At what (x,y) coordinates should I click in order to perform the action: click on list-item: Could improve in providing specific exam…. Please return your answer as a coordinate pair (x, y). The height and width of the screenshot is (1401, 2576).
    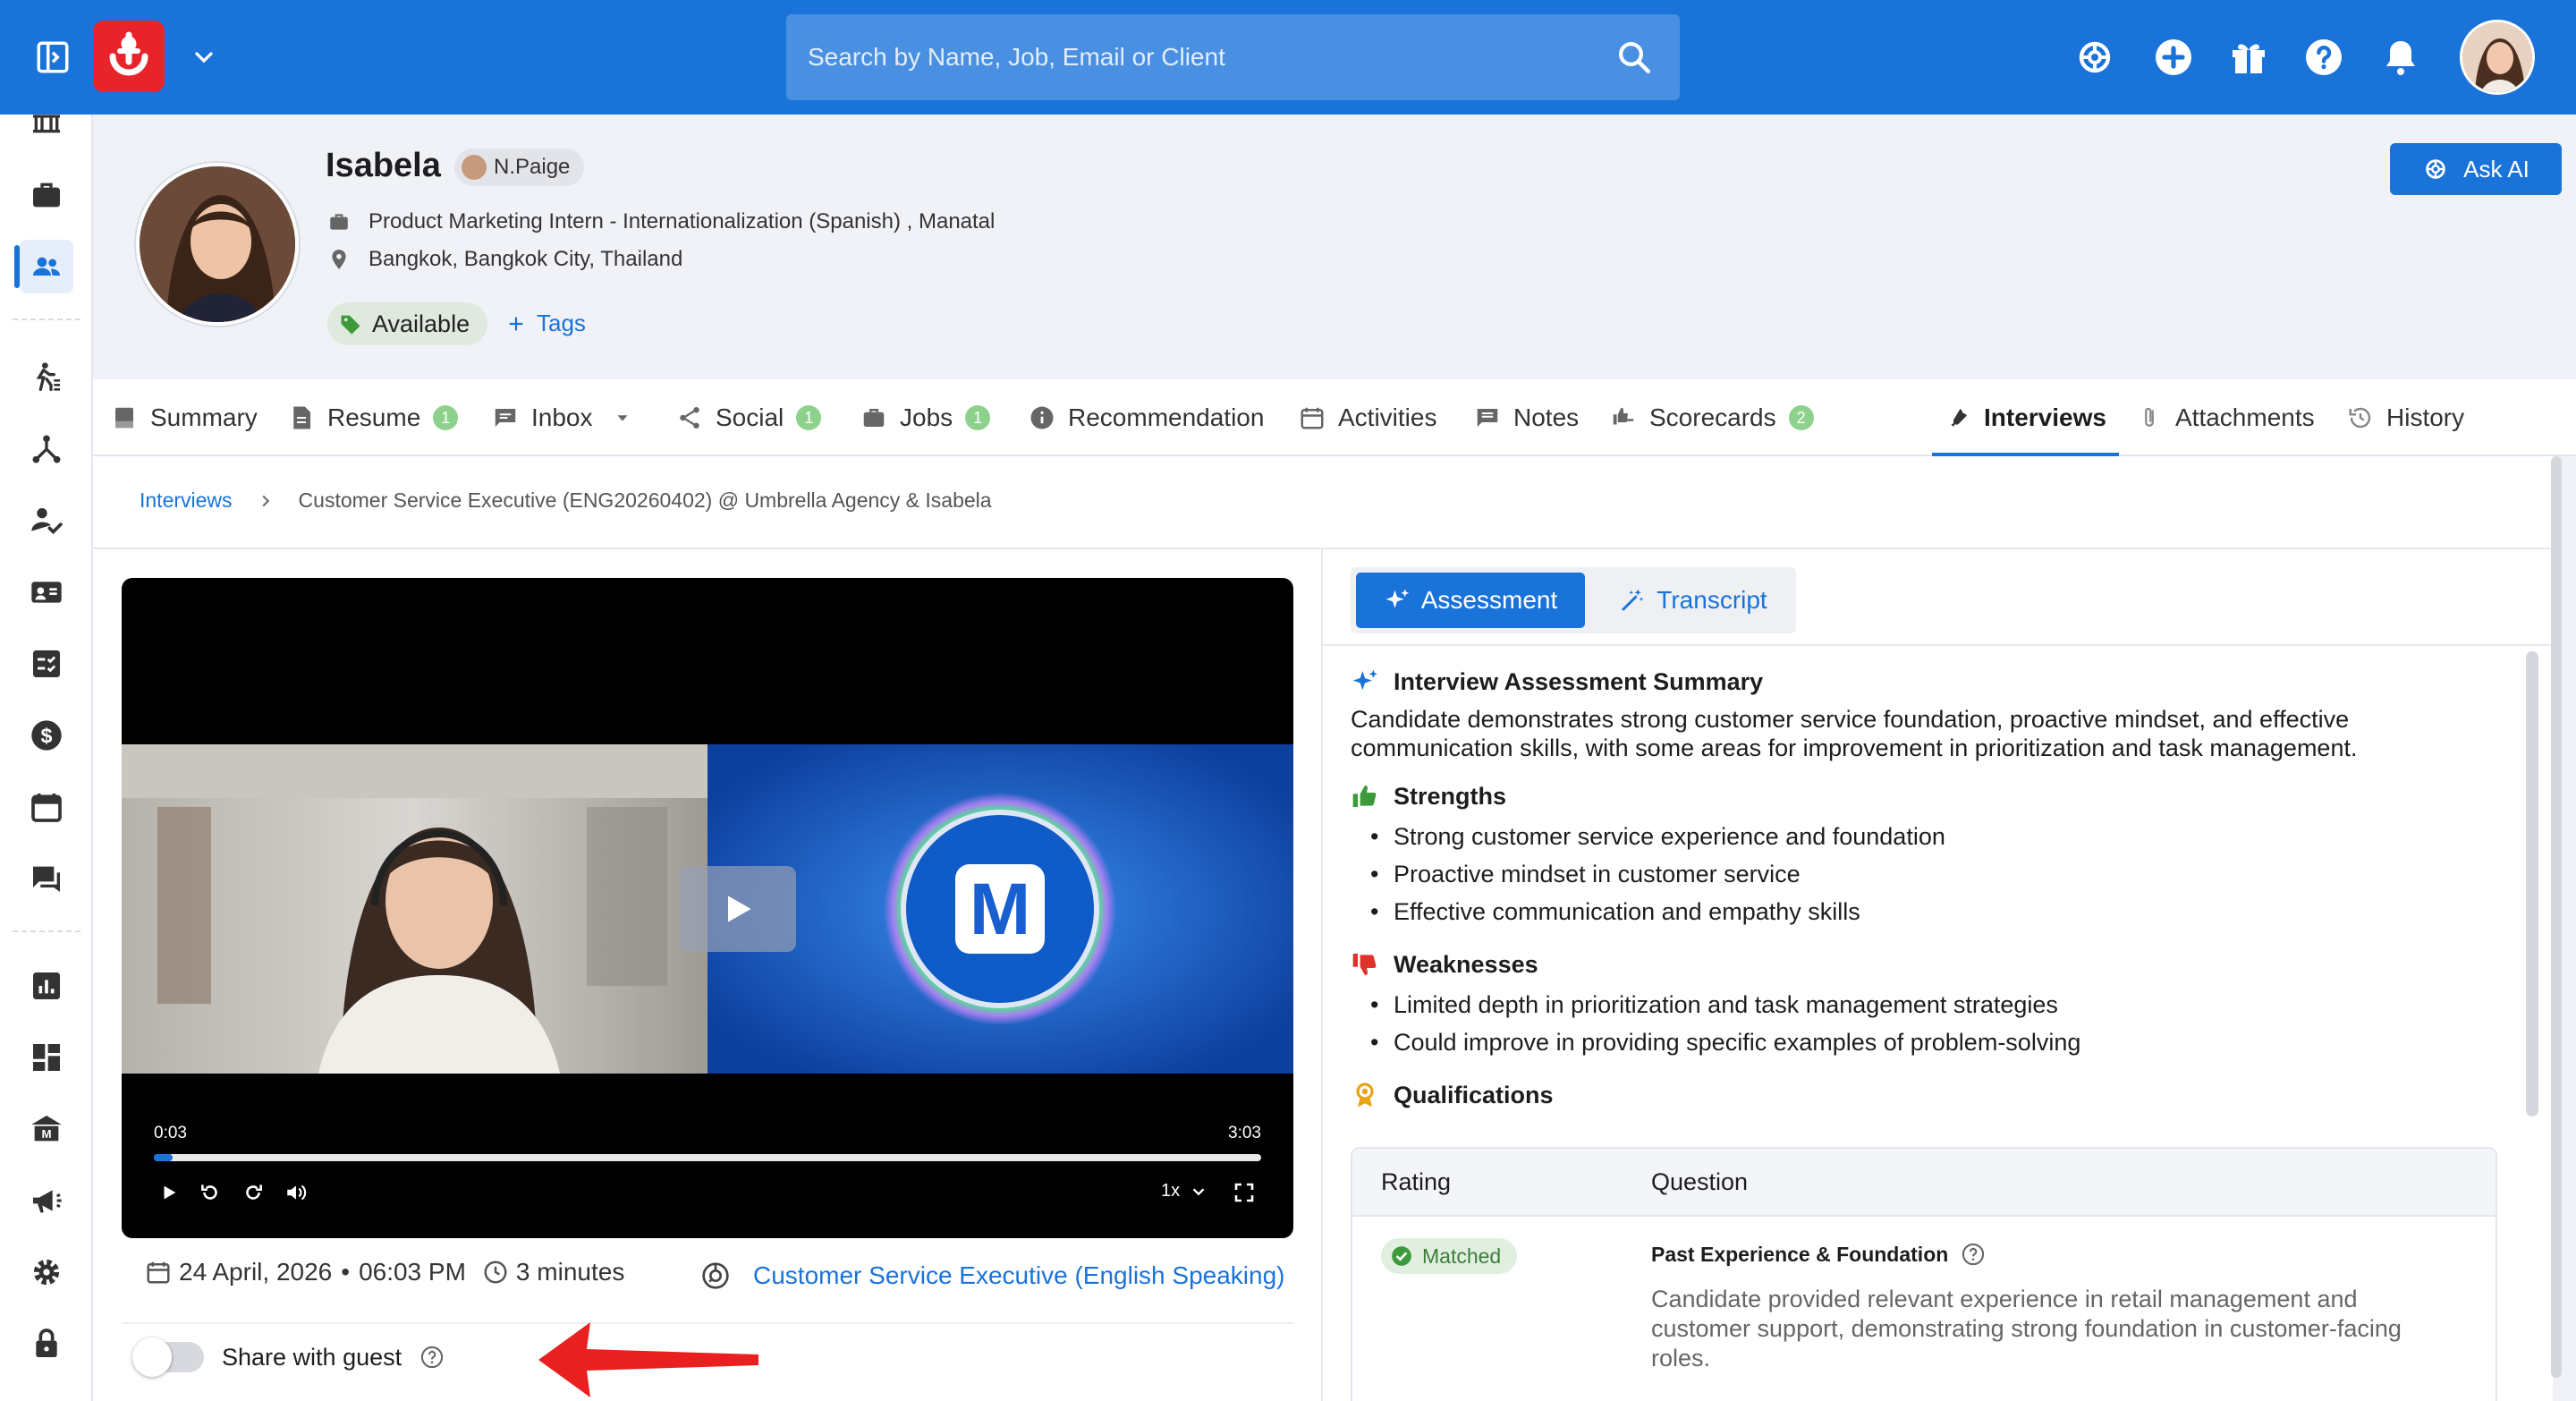
    Looking at the image, I should click on (1725, 1042).